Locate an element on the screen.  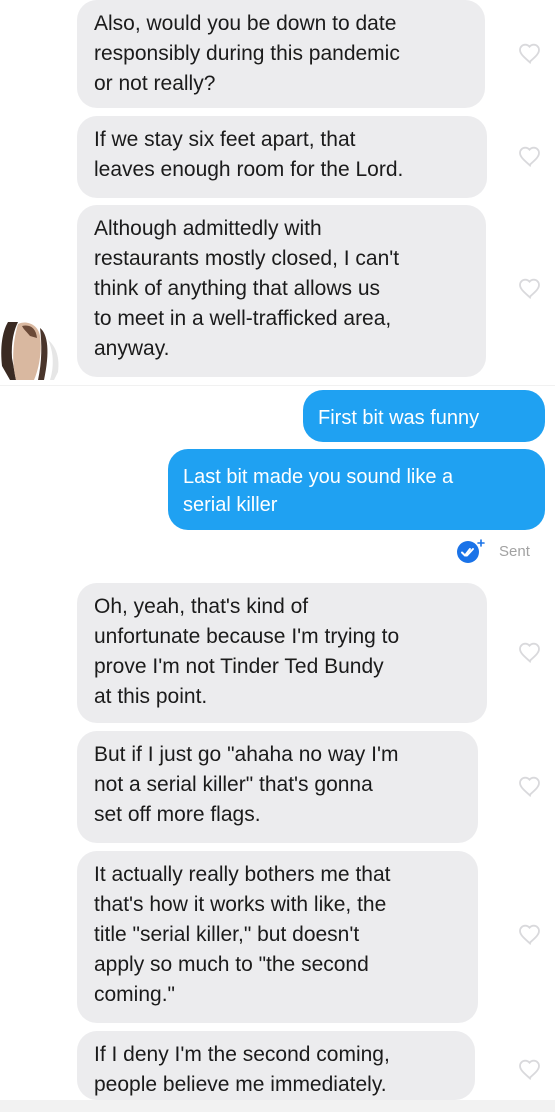
bottom-edge is located at coordinates (277, 1106).